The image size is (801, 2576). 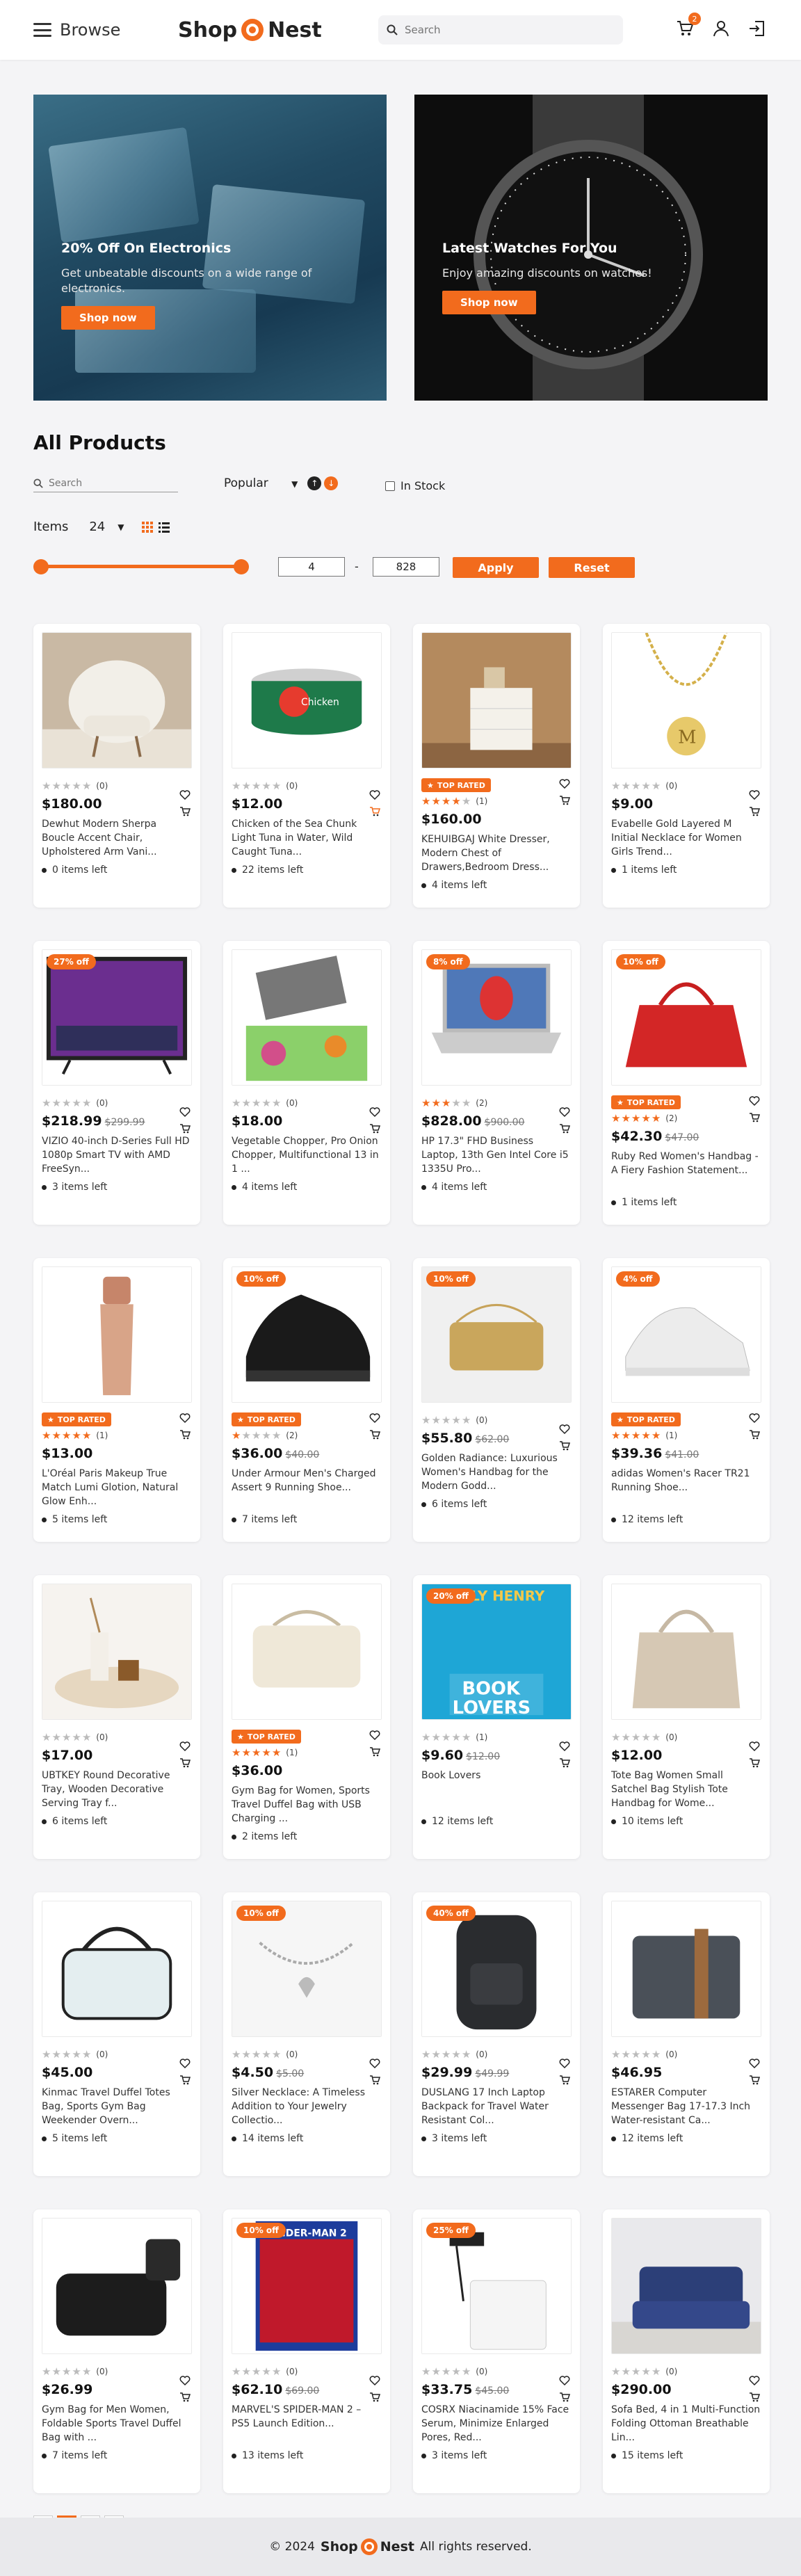 I want to click on product-image: 40% off, so click(x=496, y=1969).